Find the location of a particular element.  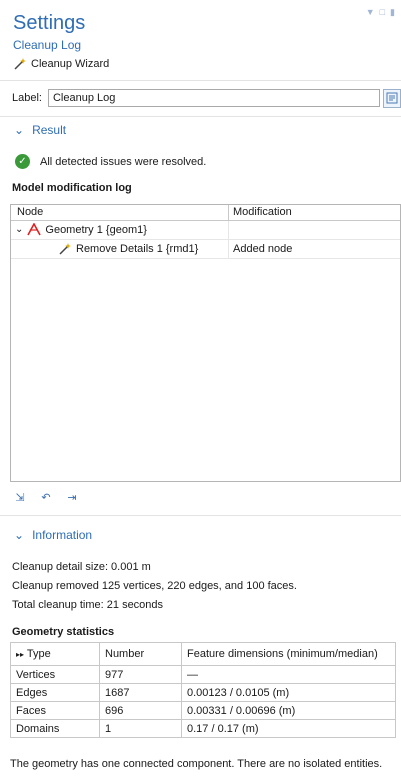

undo-icon: ↶ is located at coordinates (46, 498).